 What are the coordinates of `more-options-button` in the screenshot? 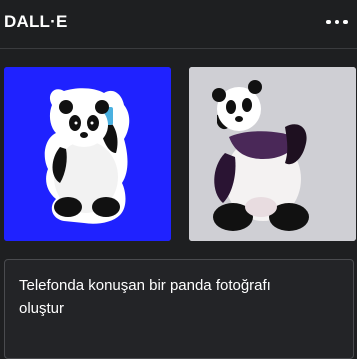 It's located at (337, 22).